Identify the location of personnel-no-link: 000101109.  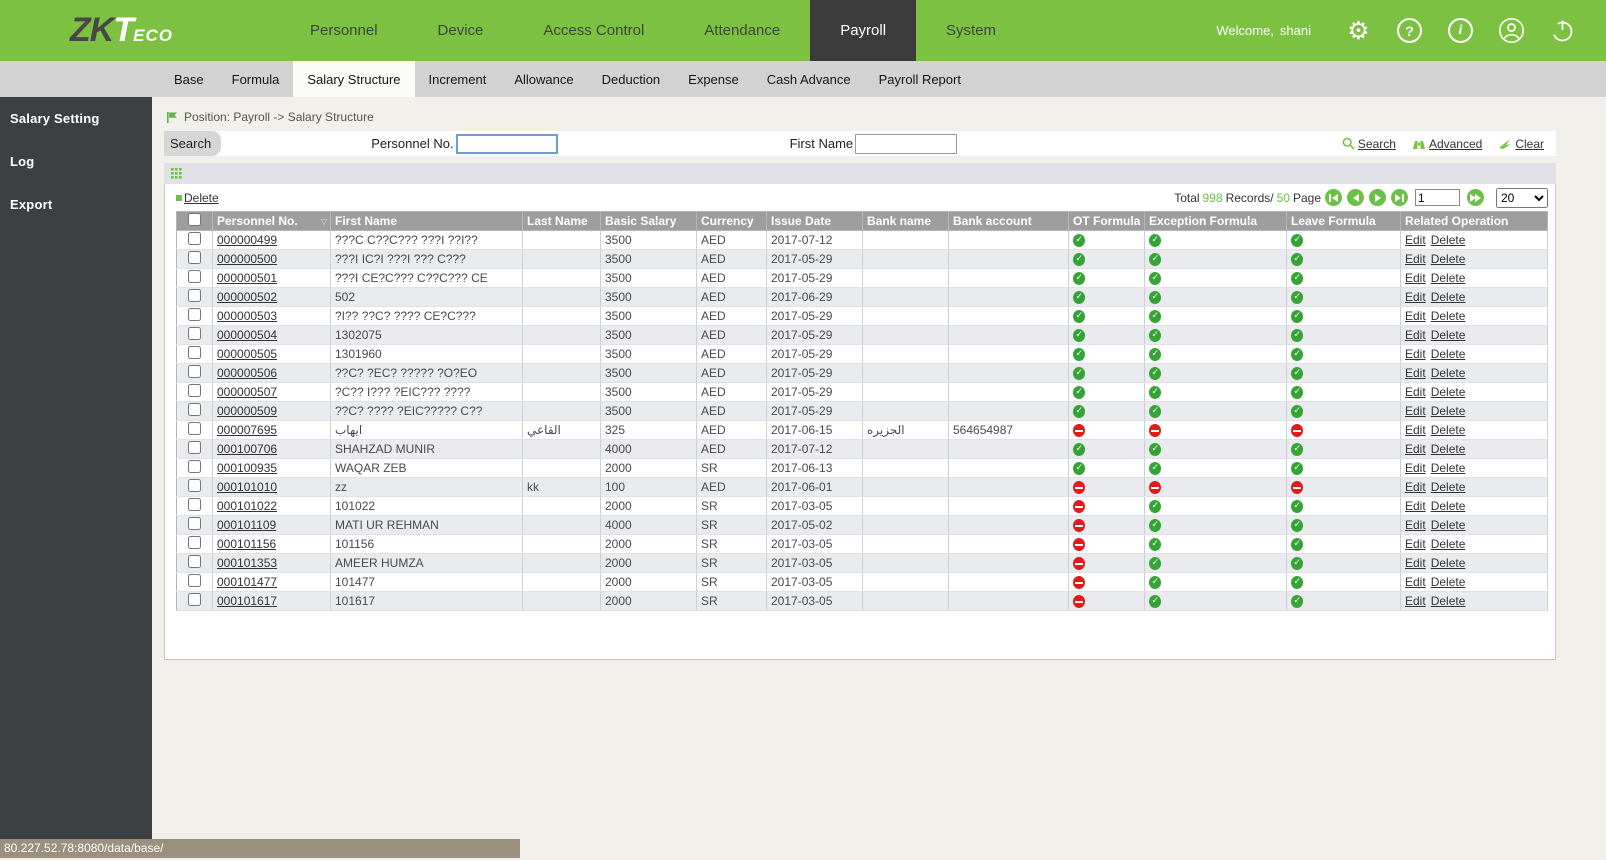
(246, 525).